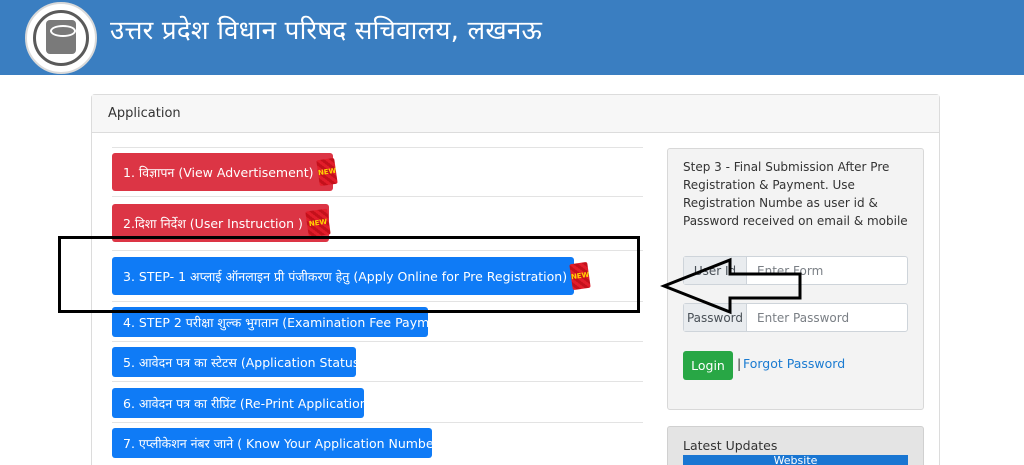 Image resolution: width=1024 pixels, height=465 pixels. What do you see at coordinates (794, 363) in the screenshot?
I see `forgot-password-link: Forgot Password` at bounding box center [794, 363].